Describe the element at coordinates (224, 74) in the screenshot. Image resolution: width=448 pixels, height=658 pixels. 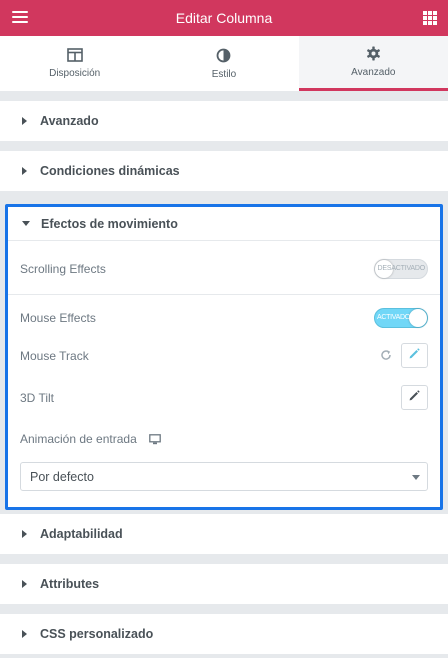
I see `tab-estilo-label: Estilo` at that location.